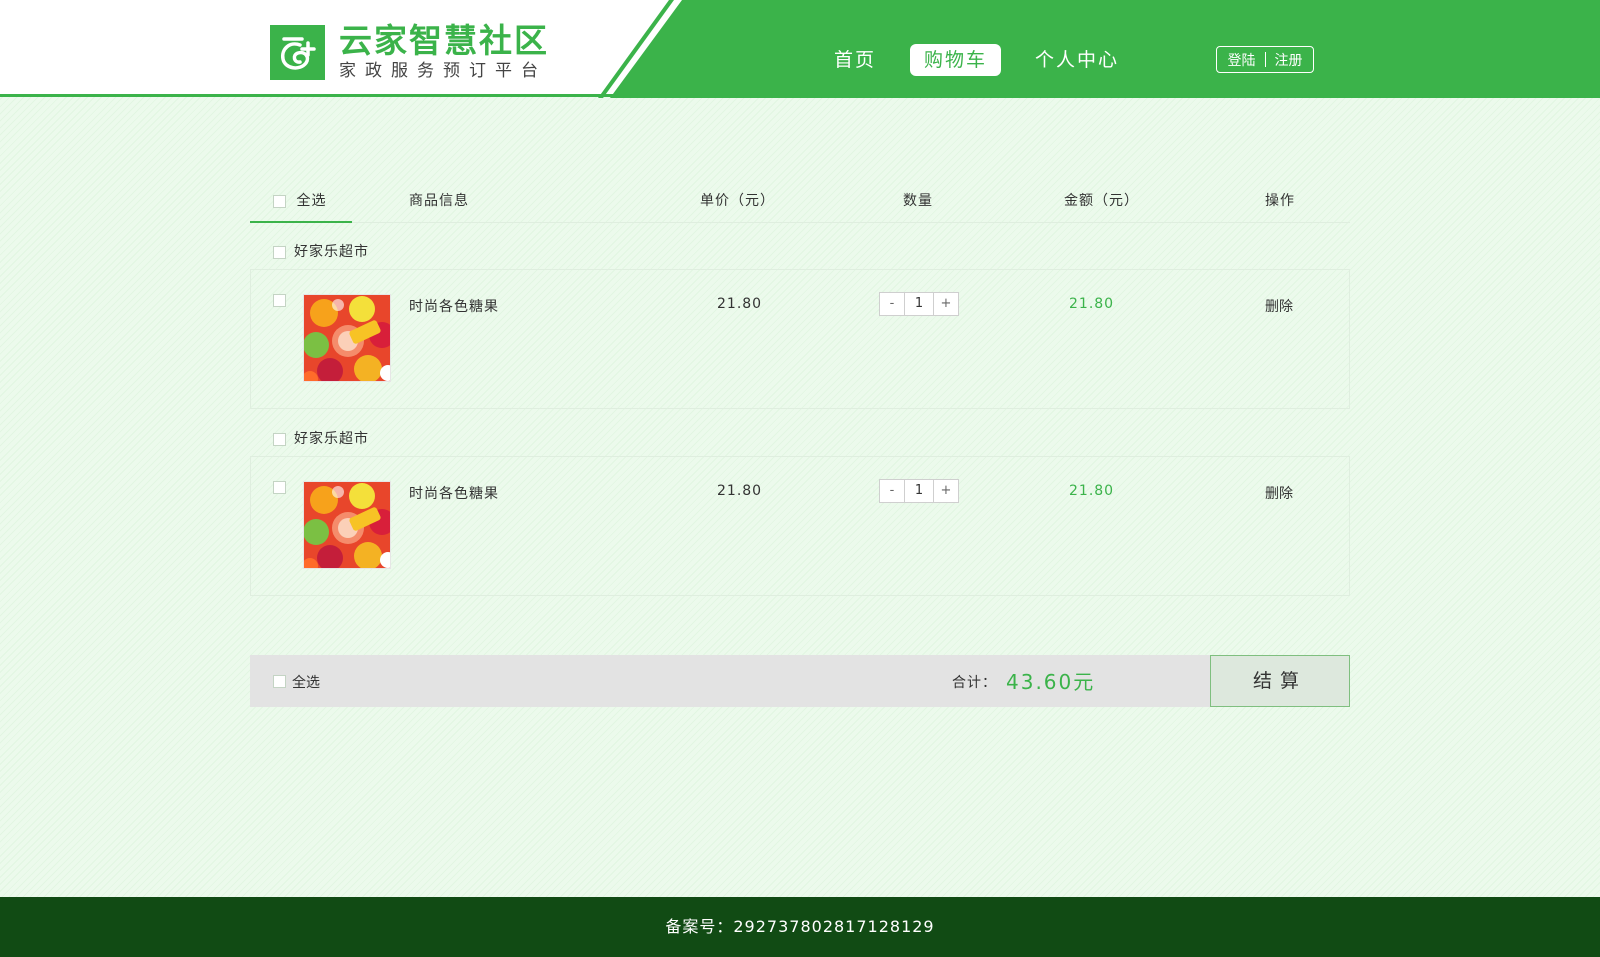 The height and width of the screenshot is (957, 1600). I want to click on cart-summary-bar: 全选 合计： 43.60元 结算, so click(800, 681).